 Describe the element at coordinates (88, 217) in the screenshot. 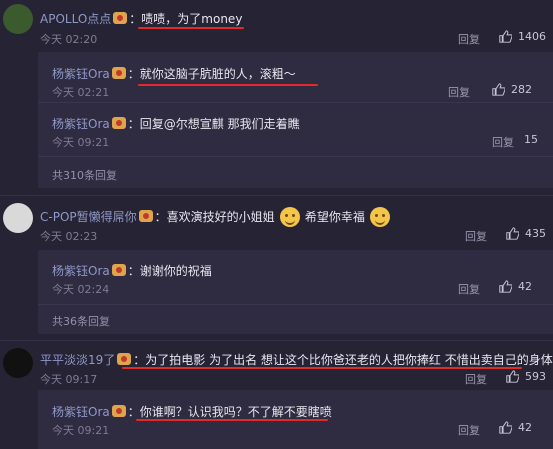

I see `comment-username: C-POP暂懒得屌你` at that location.